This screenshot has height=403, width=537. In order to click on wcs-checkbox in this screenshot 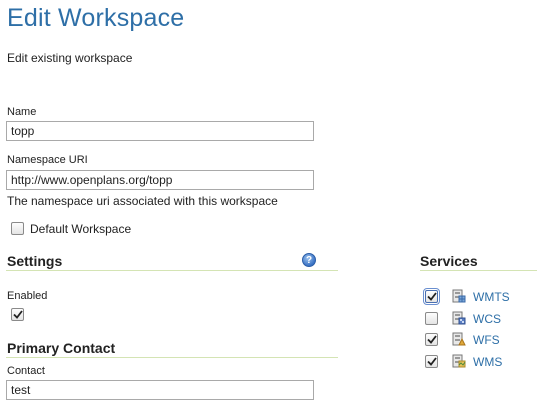, I will do `click(431, 318)`.